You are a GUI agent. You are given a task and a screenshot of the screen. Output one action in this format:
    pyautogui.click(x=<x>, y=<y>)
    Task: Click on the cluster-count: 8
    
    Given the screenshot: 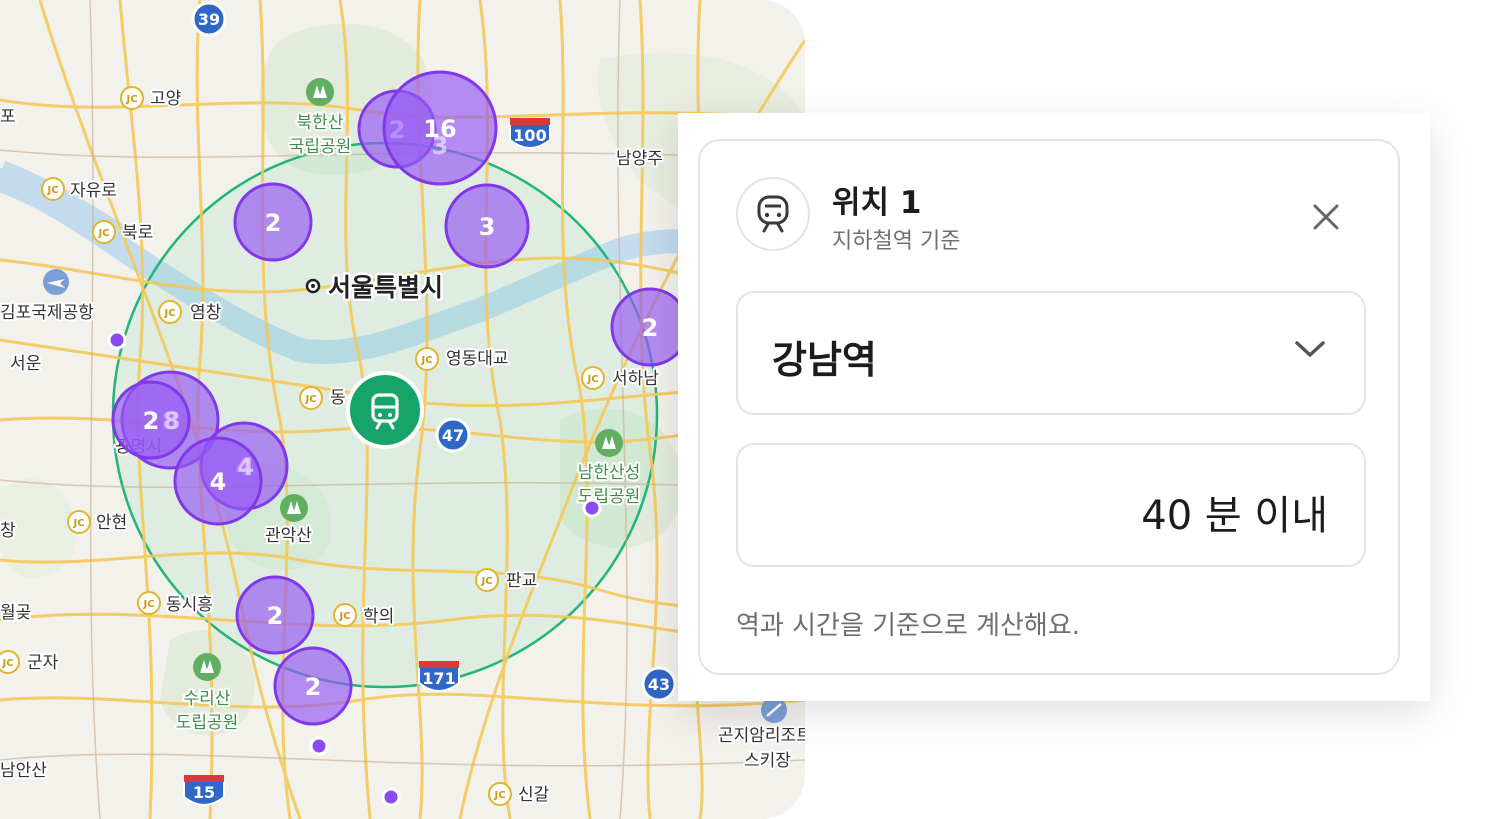 What is the action you would take?
    pyautogui.click(x=172, y=421)
    